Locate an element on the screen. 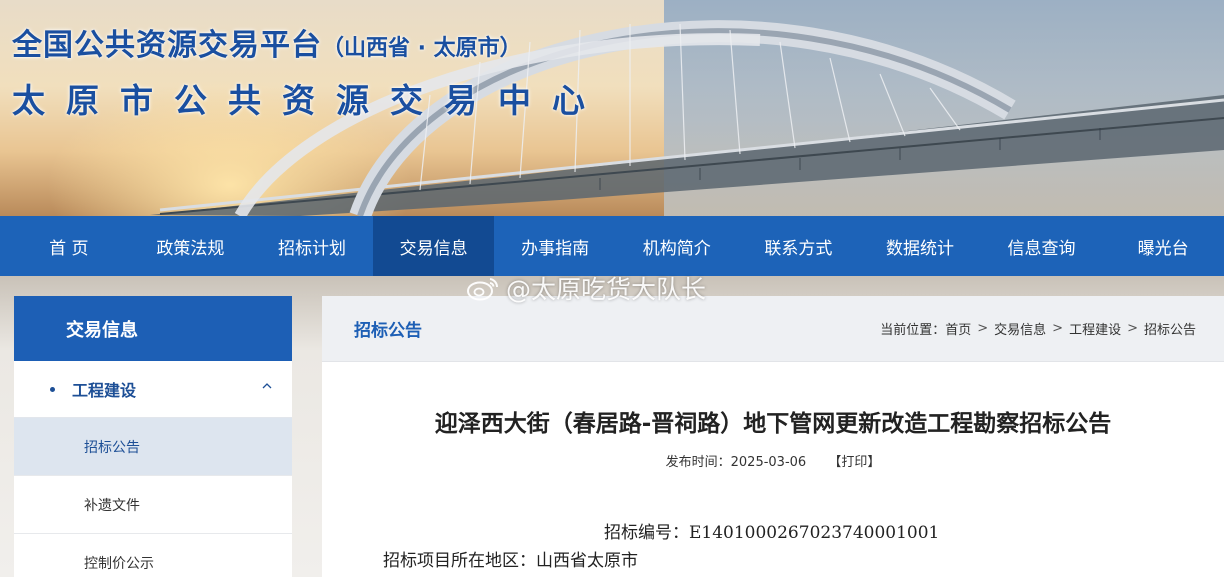 The width and height of the screenshot is (1224, 577). print-link: 【打印】 is located at coordinates (854, 462).